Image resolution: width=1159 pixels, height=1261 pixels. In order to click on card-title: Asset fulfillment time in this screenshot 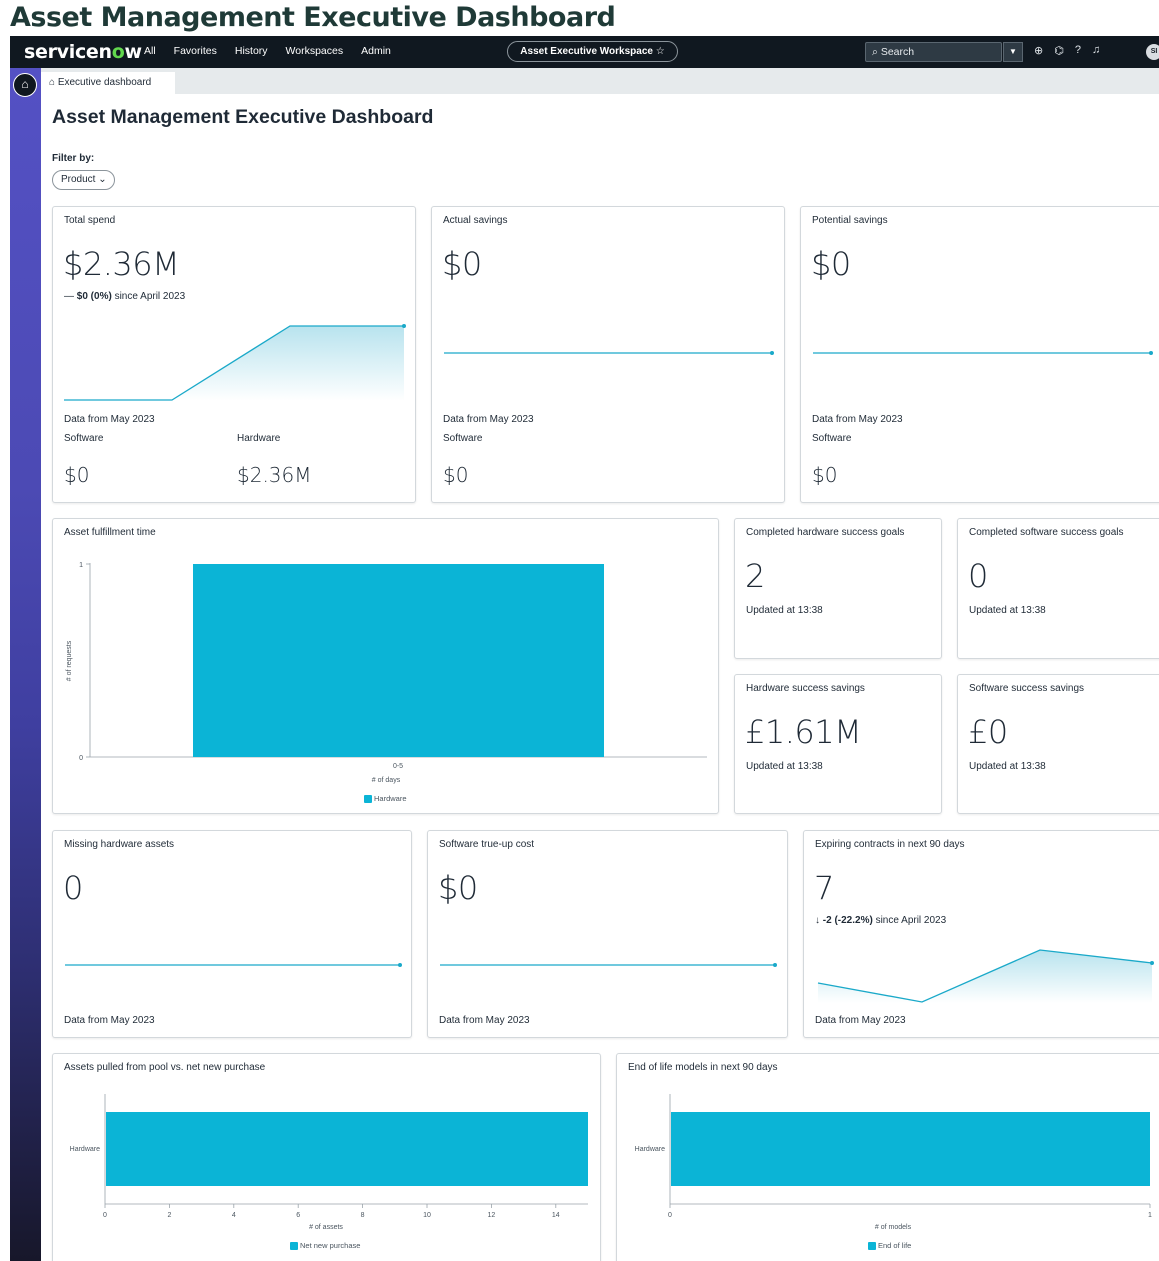, I will do `click(110, 532)`.